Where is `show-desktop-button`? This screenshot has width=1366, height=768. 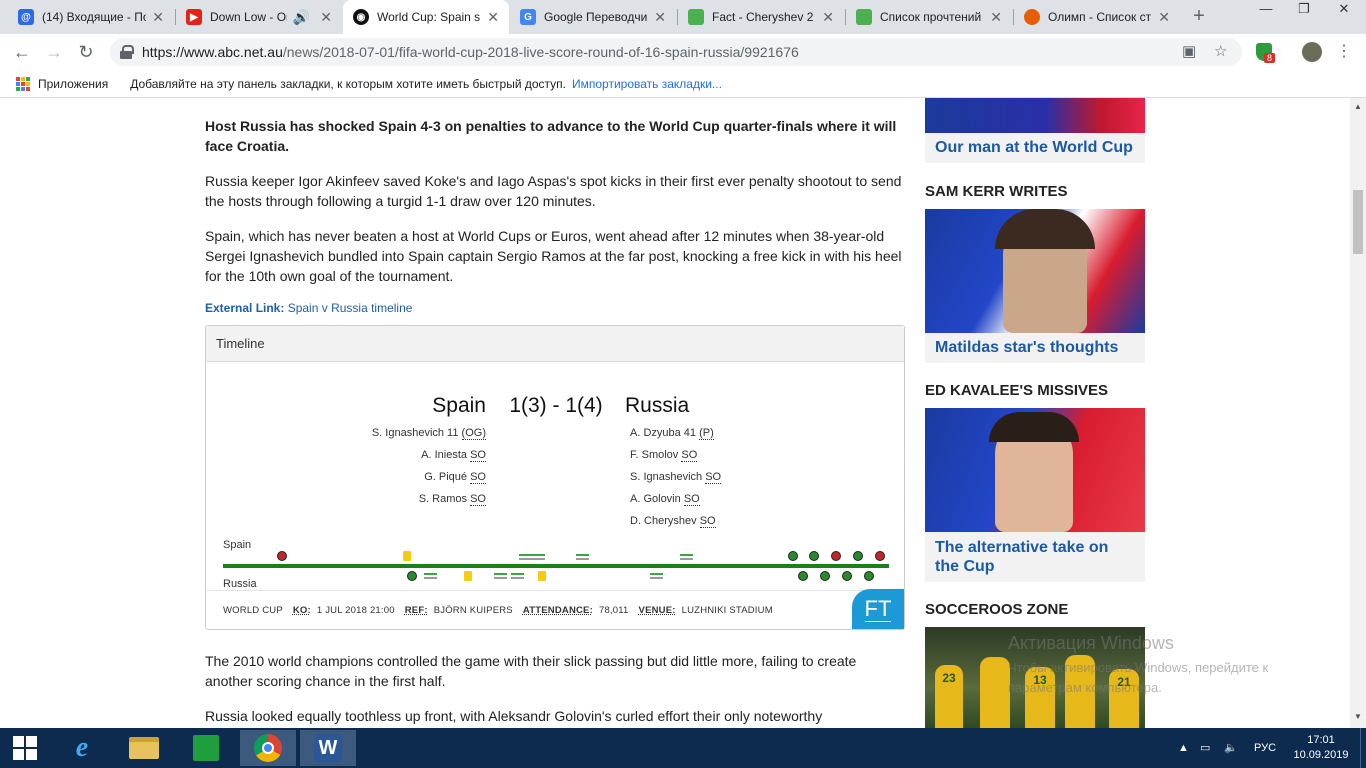
show-desktop-button is located at coordinates (1363, 748).